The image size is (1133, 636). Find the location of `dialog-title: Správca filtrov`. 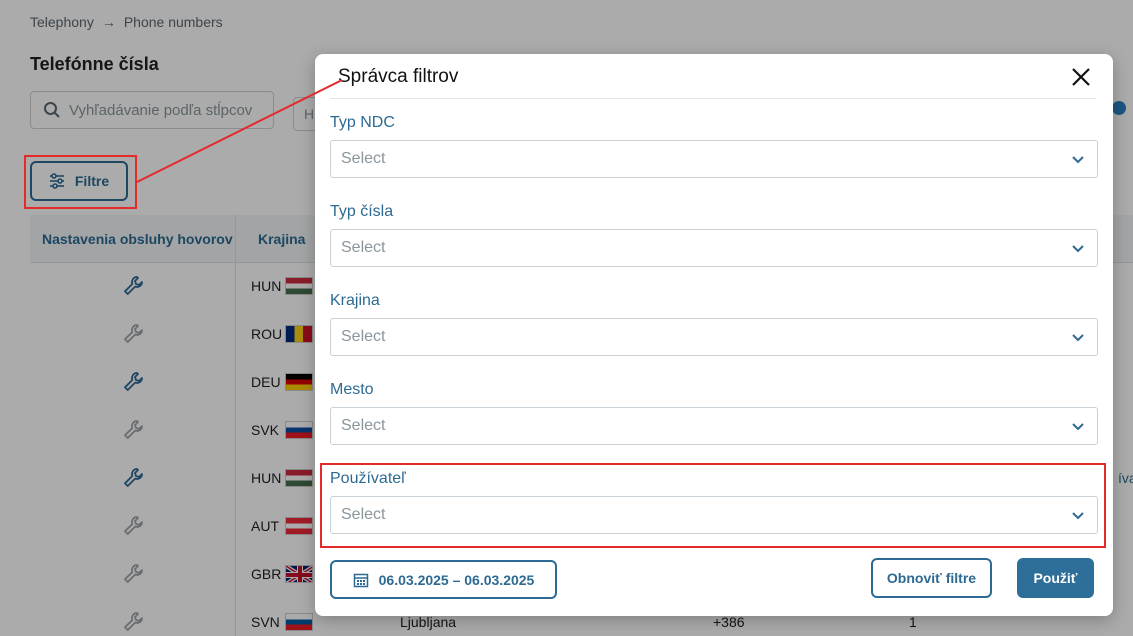

dialog-title: Správca filtrov is located at coordinates (398, 76).